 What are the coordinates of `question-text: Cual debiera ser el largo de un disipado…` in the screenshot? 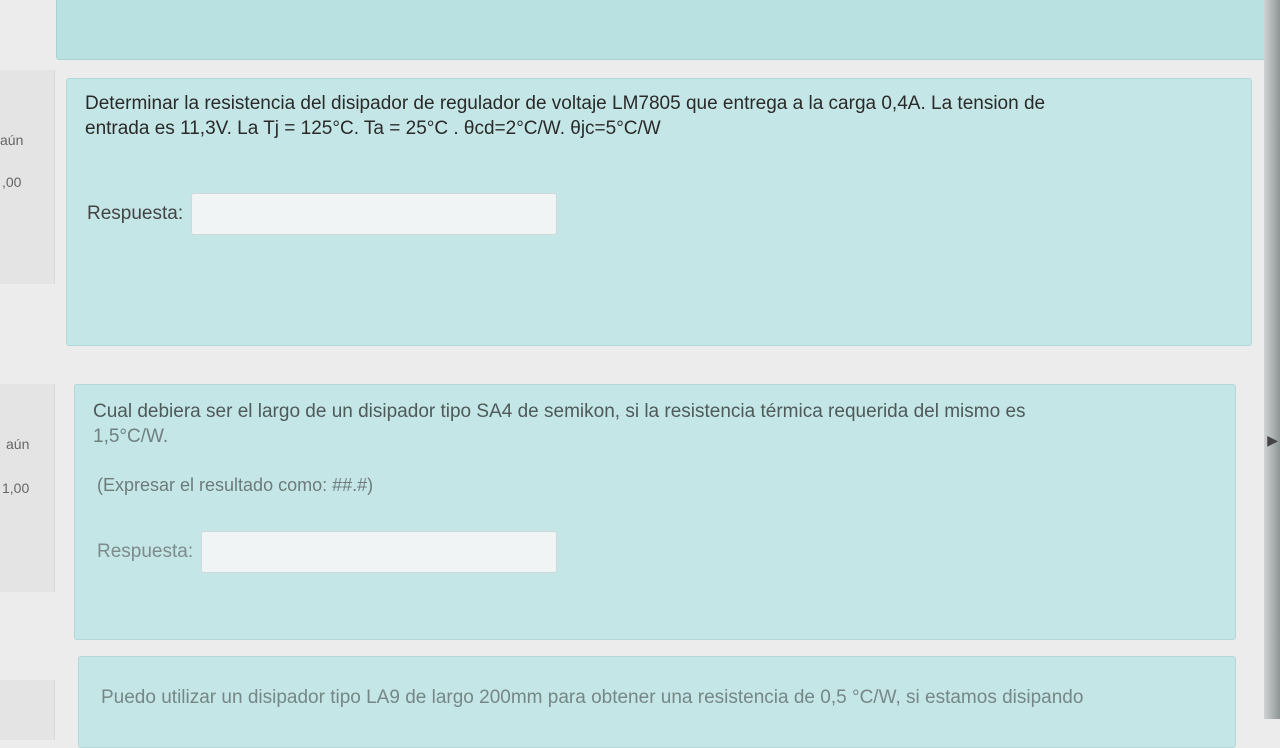 It's located at (653, 424).